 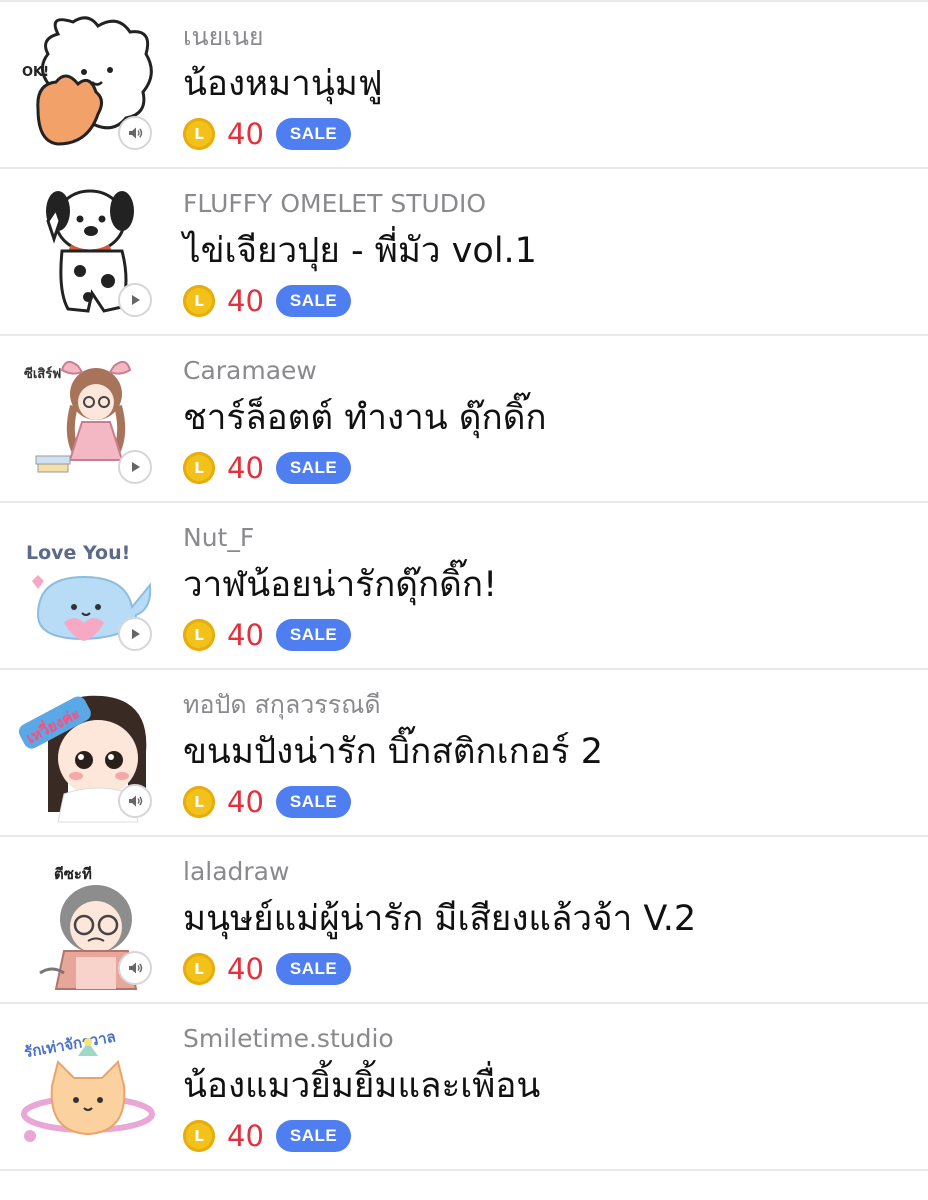 I want to click on sticker-list-item: OK! เนยเนย น้องหมานุ่มฟู L 40 SALE, so click(x=464, y=85).